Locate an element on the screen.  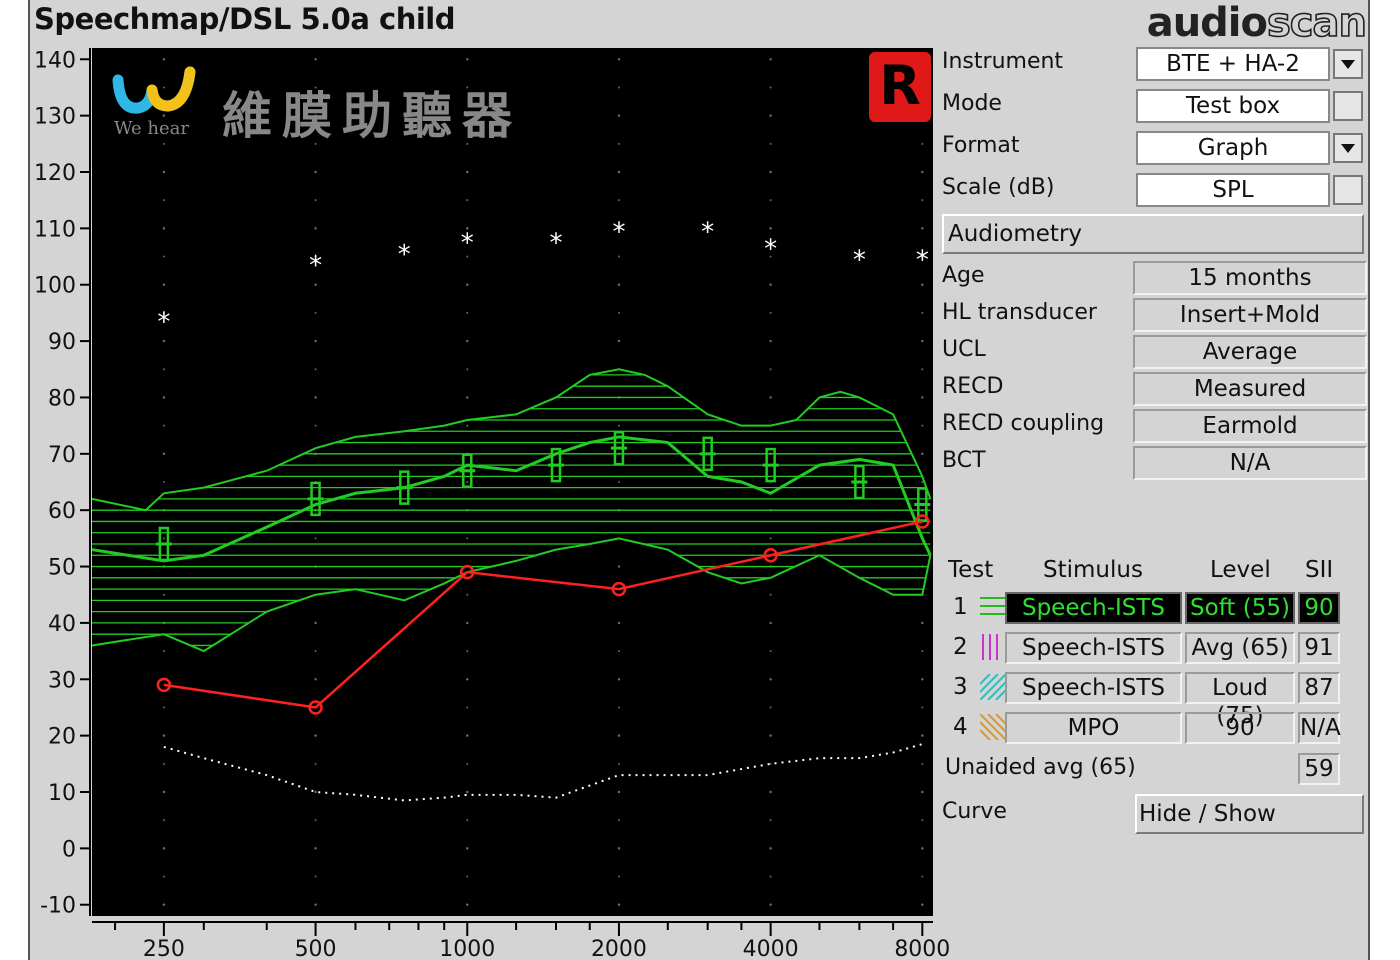
mode-field: Test box is located at coordinates (1233, 106).